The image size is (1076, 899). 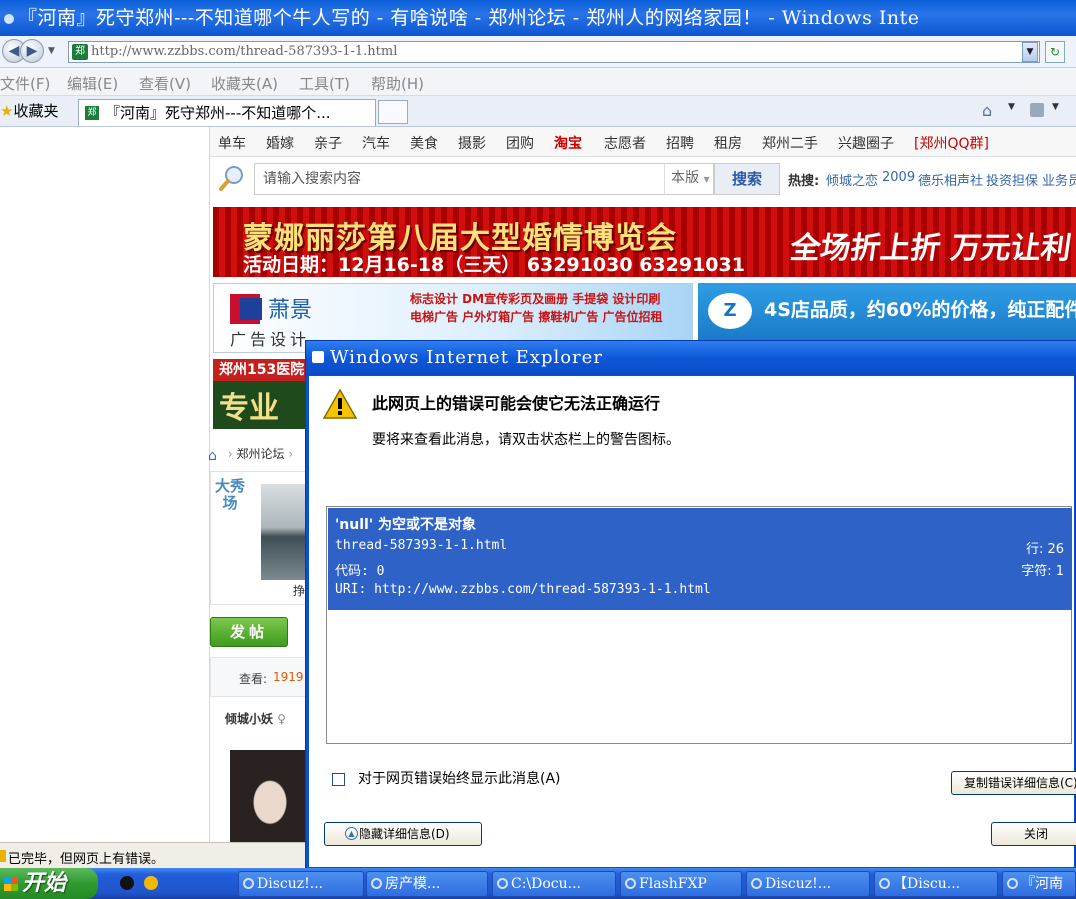 I want to click on menu-tools: 工具(T), so click(x=324, y=83).